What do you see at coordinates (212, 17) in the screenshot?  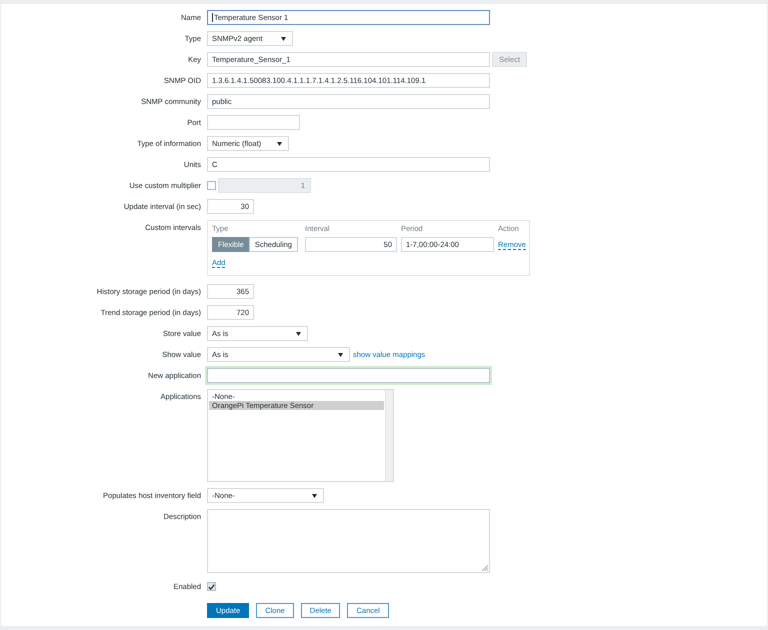 I see `text-cursor-icon` at bounding box center [212, 17].